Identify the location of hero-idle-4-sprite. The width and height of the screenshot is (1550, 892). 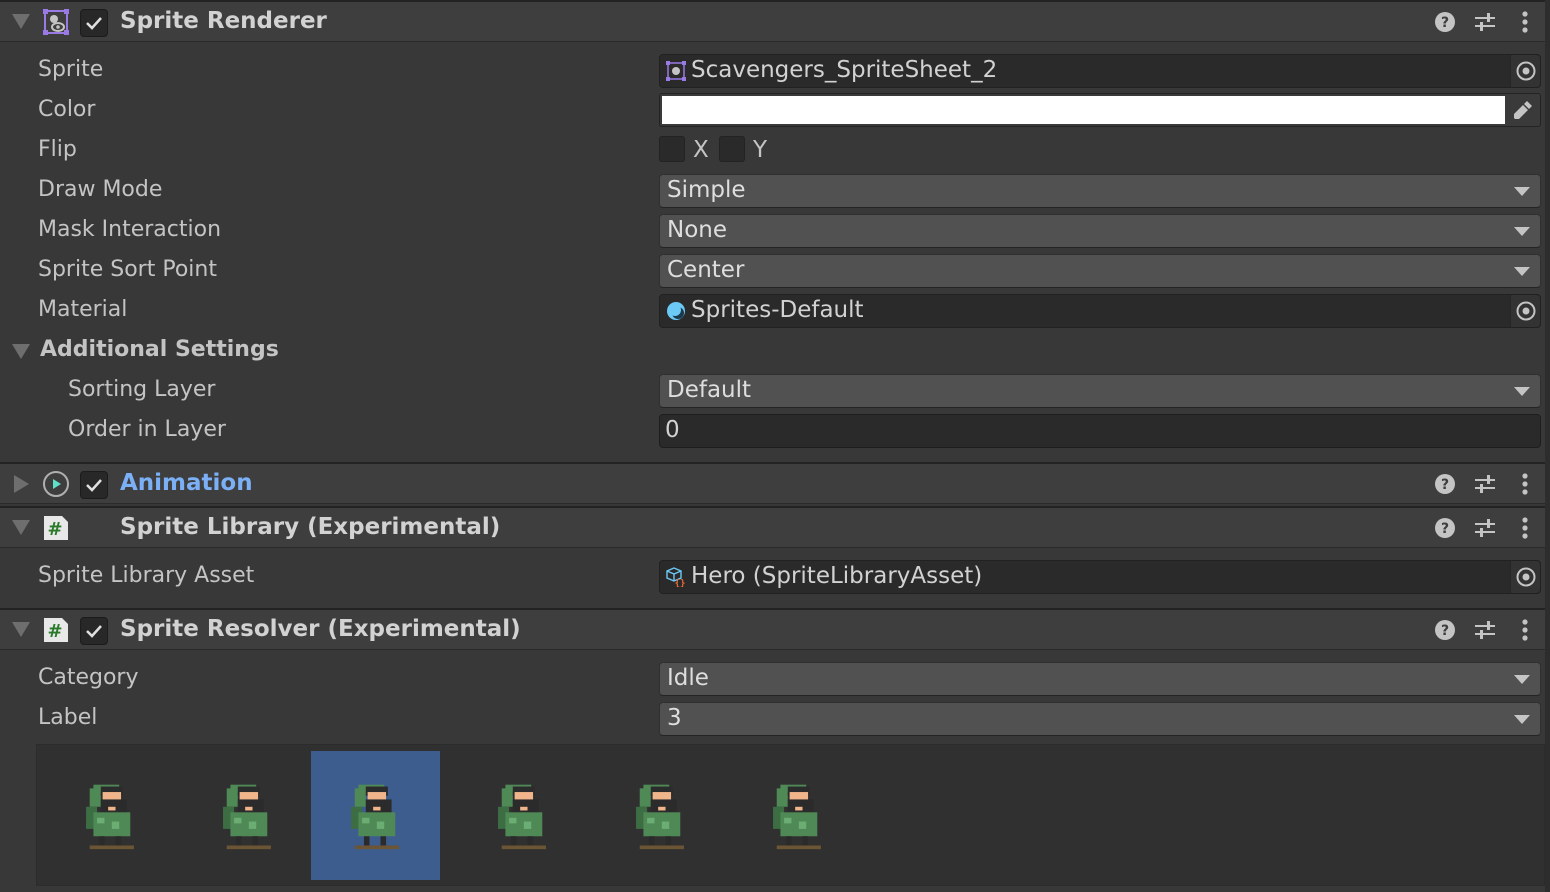
(522, 816).